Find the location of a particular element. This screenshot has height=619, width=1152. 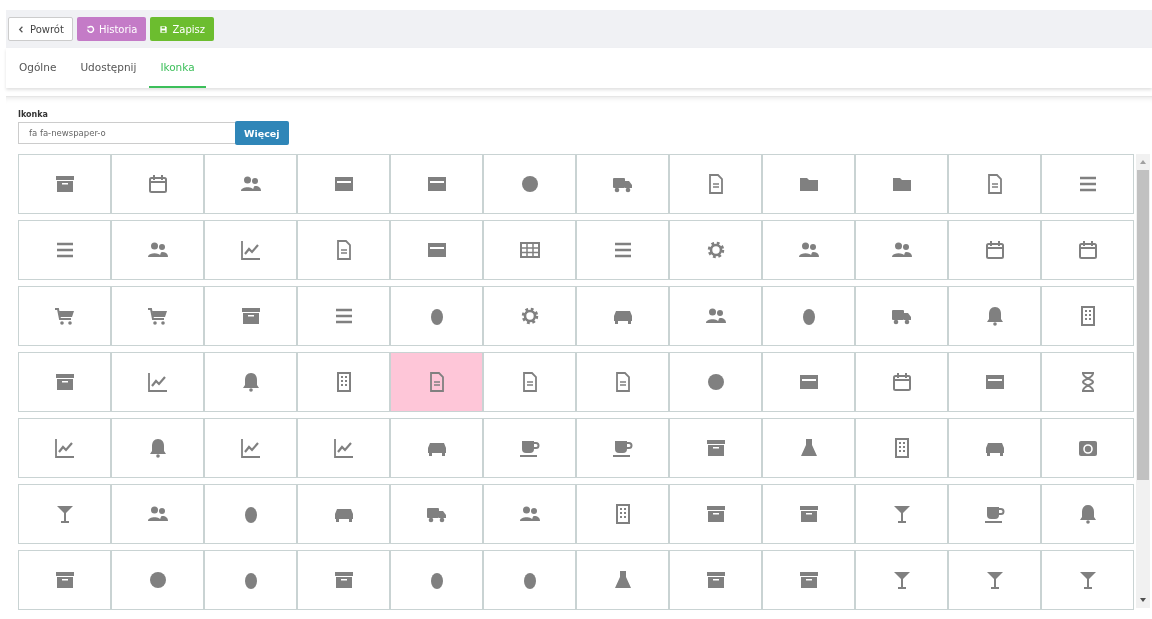

scrollbar is located at coordinates (1143, 381).